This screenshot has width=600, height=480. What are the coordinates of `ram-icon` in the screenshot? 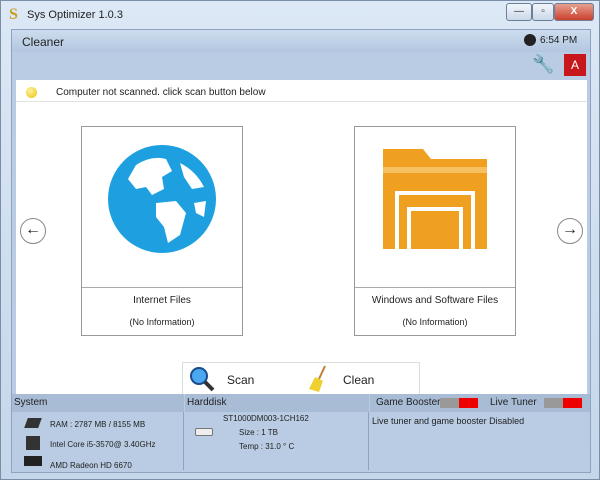 It's located at (33, 423).